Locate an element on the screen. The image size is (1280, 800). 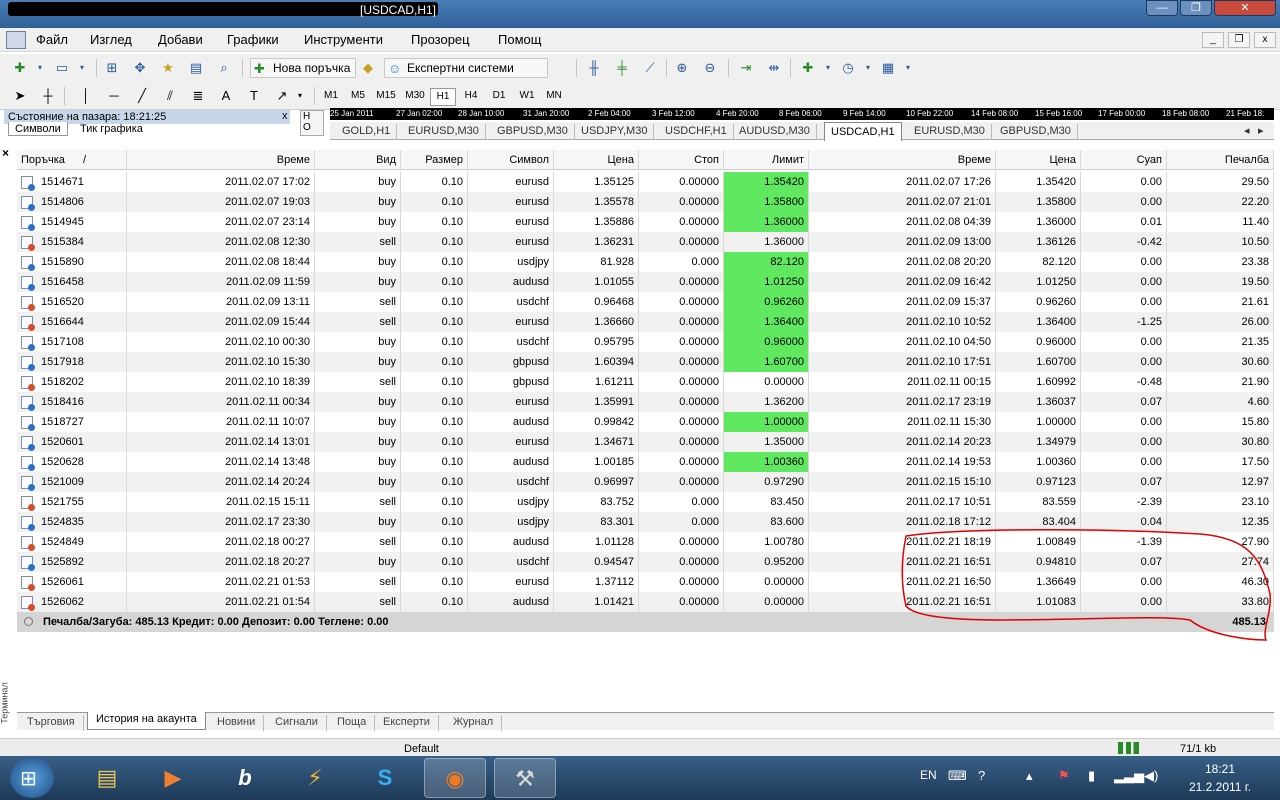
chart-tabs-scroll-right-icon: ▸ is located at coordinates (1261, 132).